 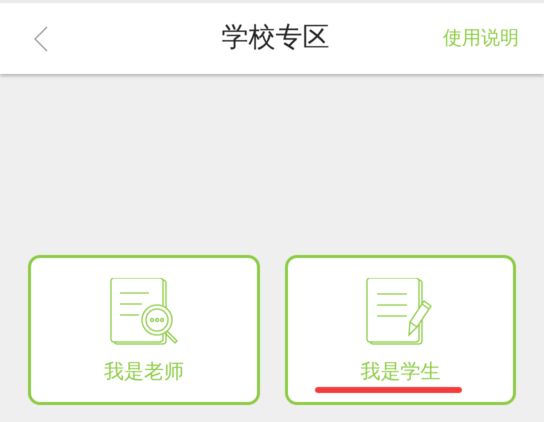 I want to click on document-magnifier-icon, so click(x=143, y=312).